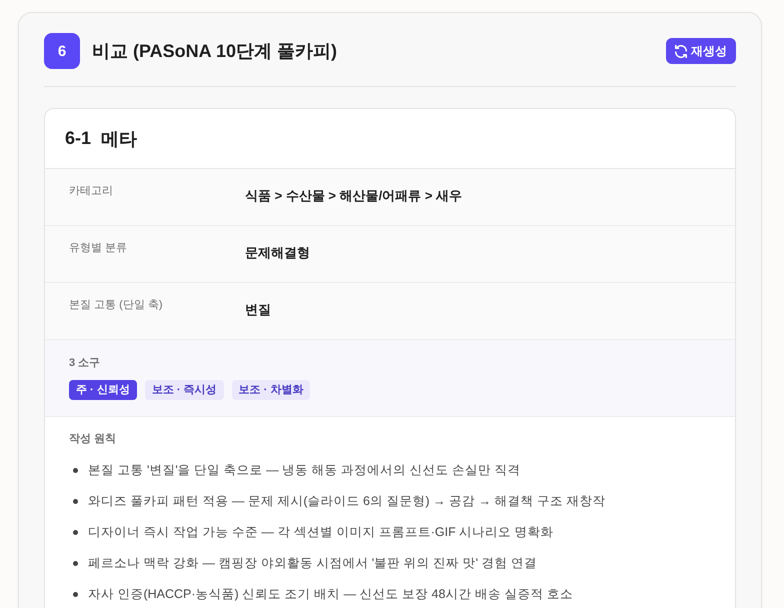 This screenshot has width=784, height=608. Describe the element at coordinates (103, 390) in the screenshot. I see `appeal-tag: 주 · 신뢰성` at that location.